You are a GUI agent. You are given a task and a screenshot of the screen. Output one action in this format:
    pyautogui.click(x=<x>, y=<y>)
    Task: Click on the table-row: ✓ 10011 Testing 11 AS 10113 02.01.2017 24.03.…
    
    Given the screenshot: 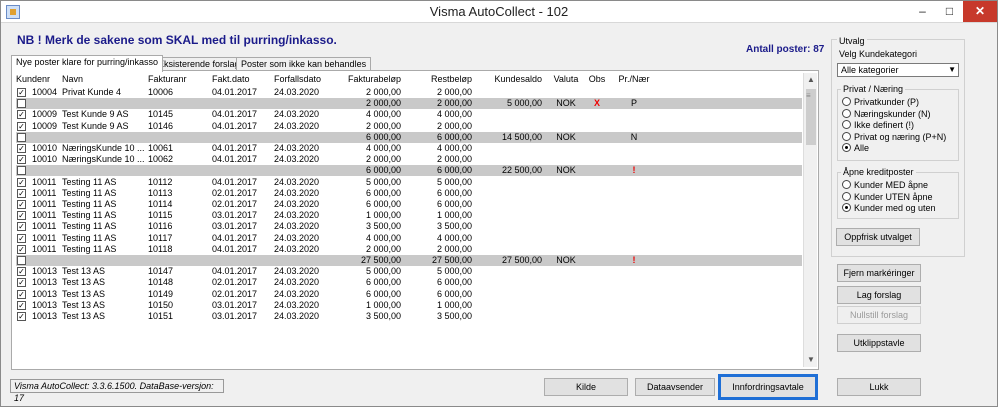 What is the action you would take?
    pyautogui.click(x=409, y=193)
    